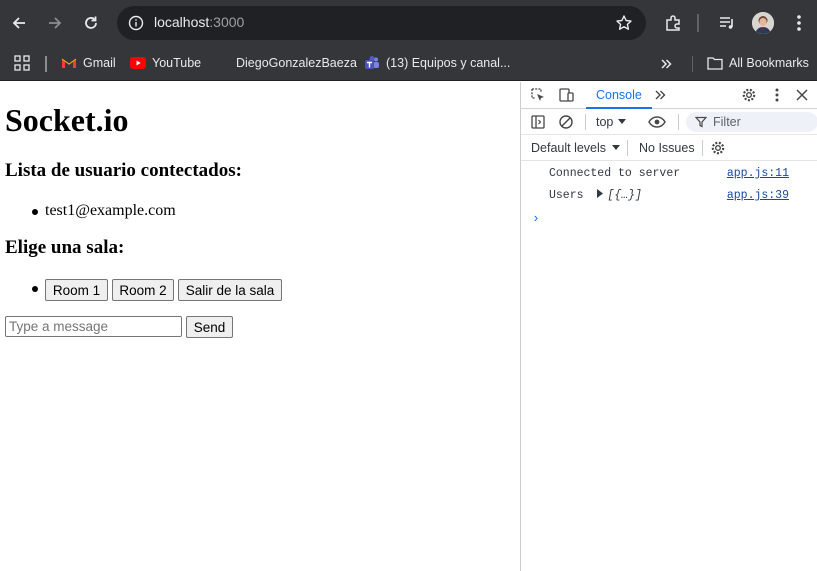 The width and height of the screenshot is (817, 571). I want to click on forward-icon, so click(55, 23).